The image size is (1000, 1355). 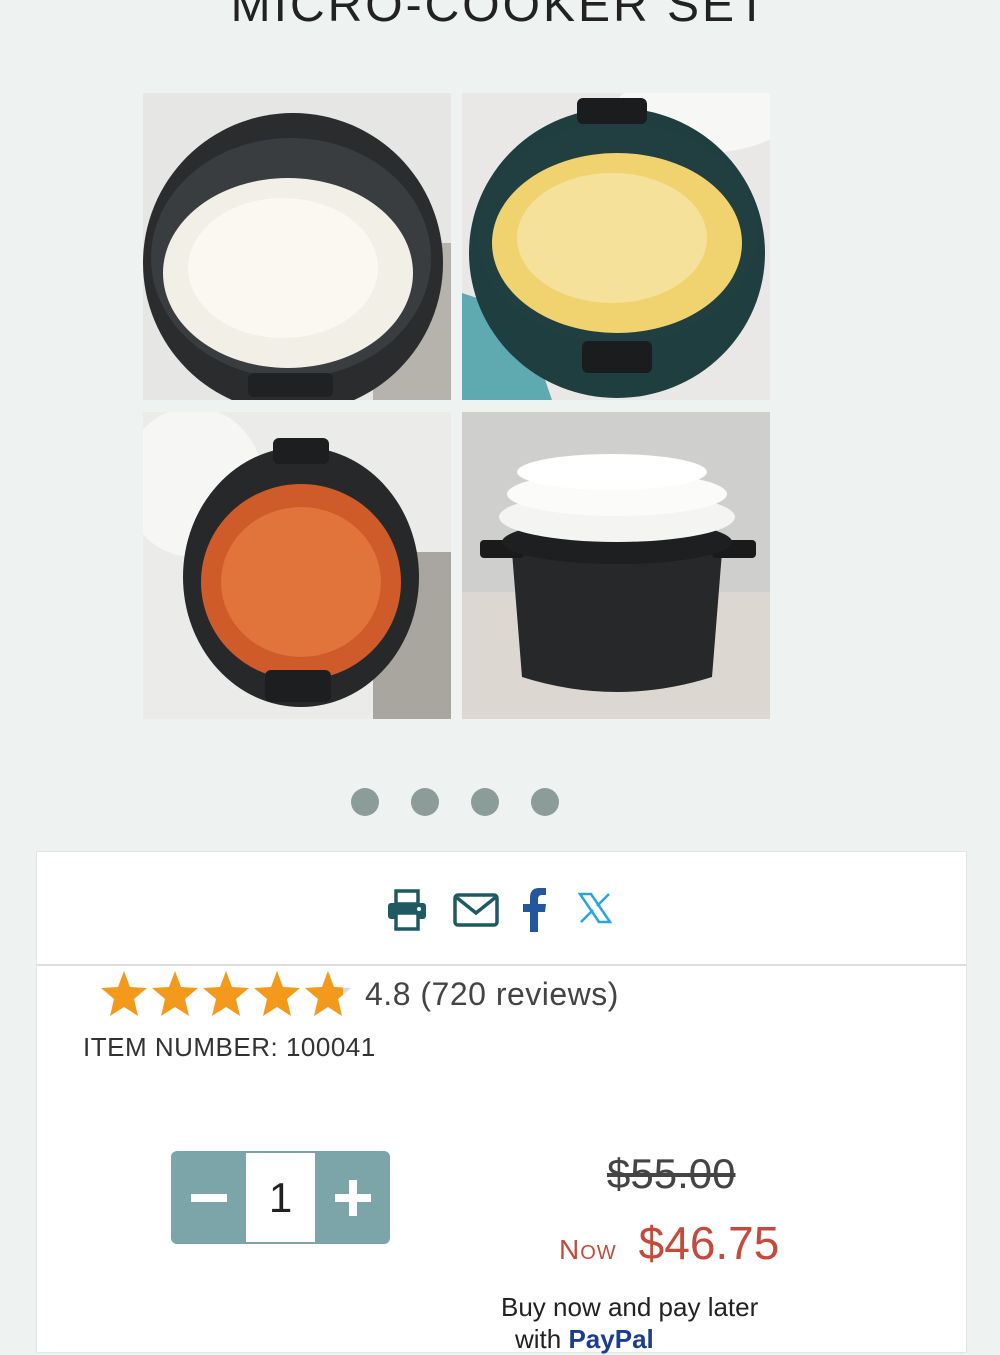 I want to click on star-rating, so click(x=225, y=994).